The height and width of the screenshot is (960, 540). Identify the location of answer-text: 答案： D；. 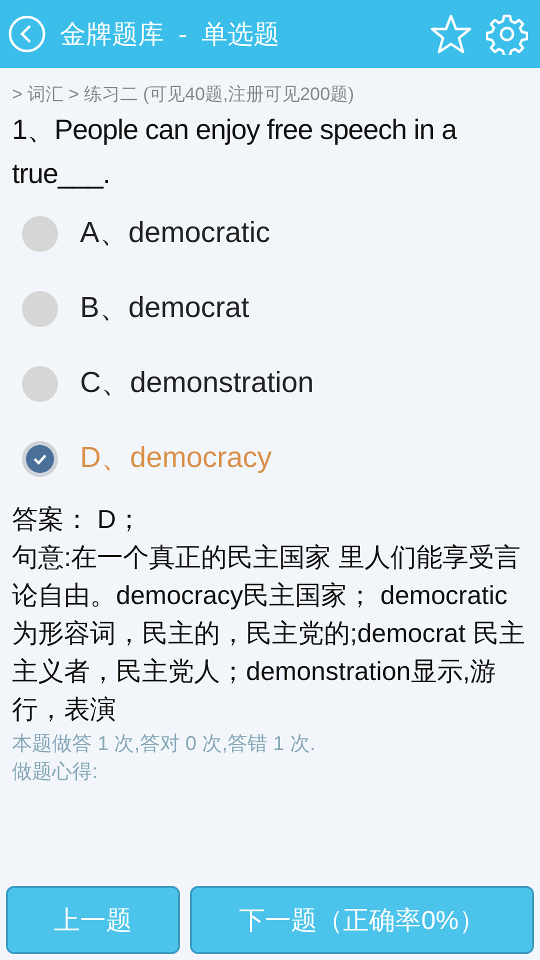
(77, 519).